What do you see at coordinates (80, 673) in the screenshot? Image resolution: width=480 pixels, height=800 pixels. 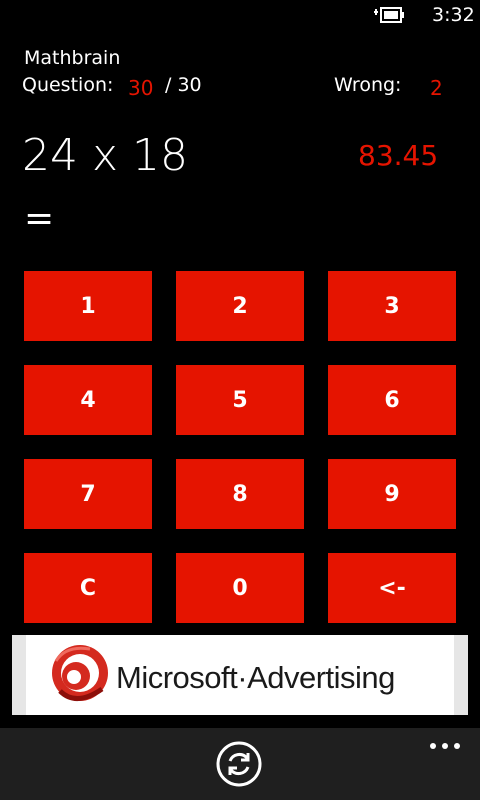 I see `microsoft-advertising-logo` at bounding box center [80, 673].